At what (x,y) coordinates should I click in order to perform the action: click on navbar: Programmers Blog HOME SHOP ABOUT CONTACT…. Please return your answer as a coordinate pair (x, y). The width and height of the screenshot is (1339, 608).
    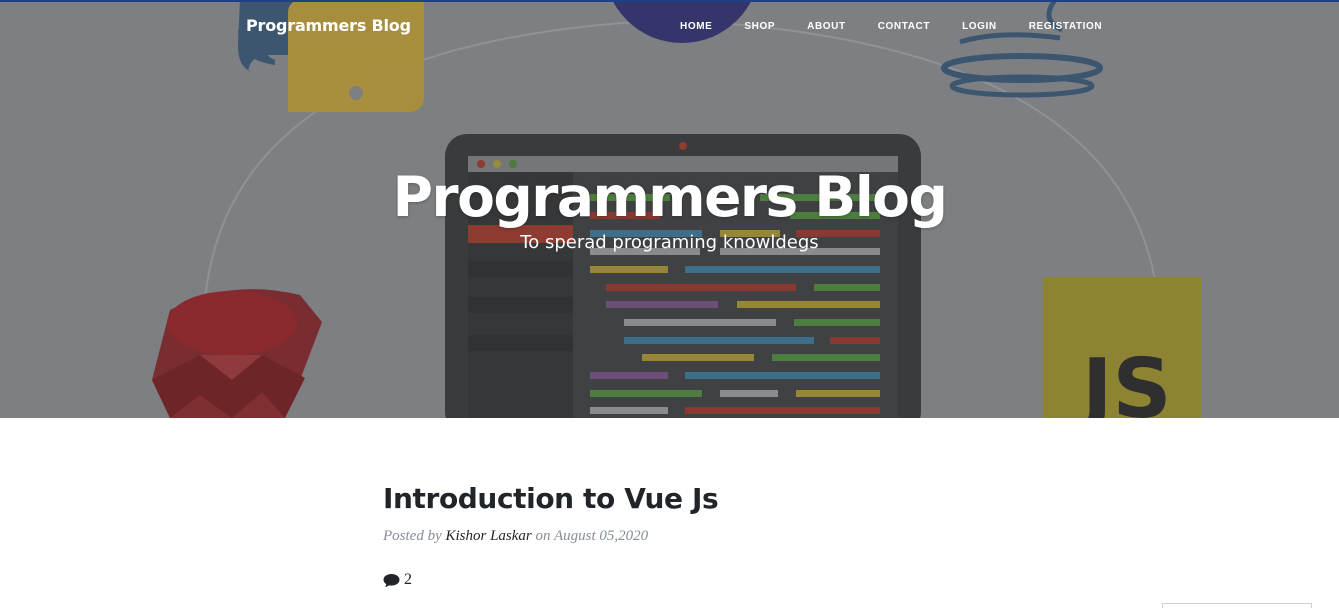
    Looking at the image, I should click on (669, 28).